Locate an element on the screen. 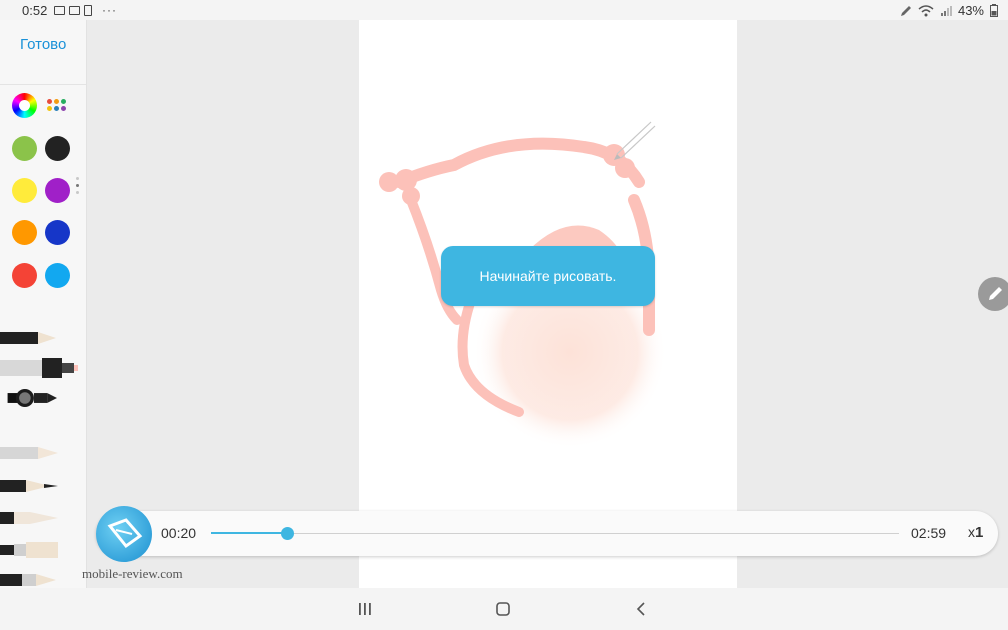  total-time: 02:59 is located at coordinates (929, 533).